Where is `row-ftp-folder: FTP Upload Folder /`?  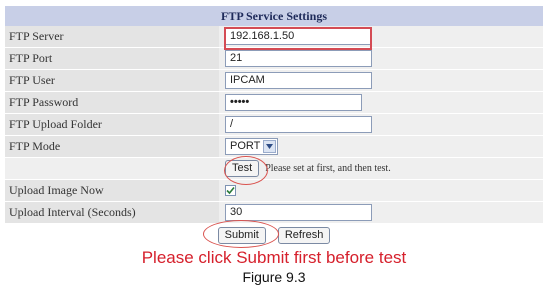
row-ftp-folder: FTP Upload Folder / is located at coordinates (274, 125).